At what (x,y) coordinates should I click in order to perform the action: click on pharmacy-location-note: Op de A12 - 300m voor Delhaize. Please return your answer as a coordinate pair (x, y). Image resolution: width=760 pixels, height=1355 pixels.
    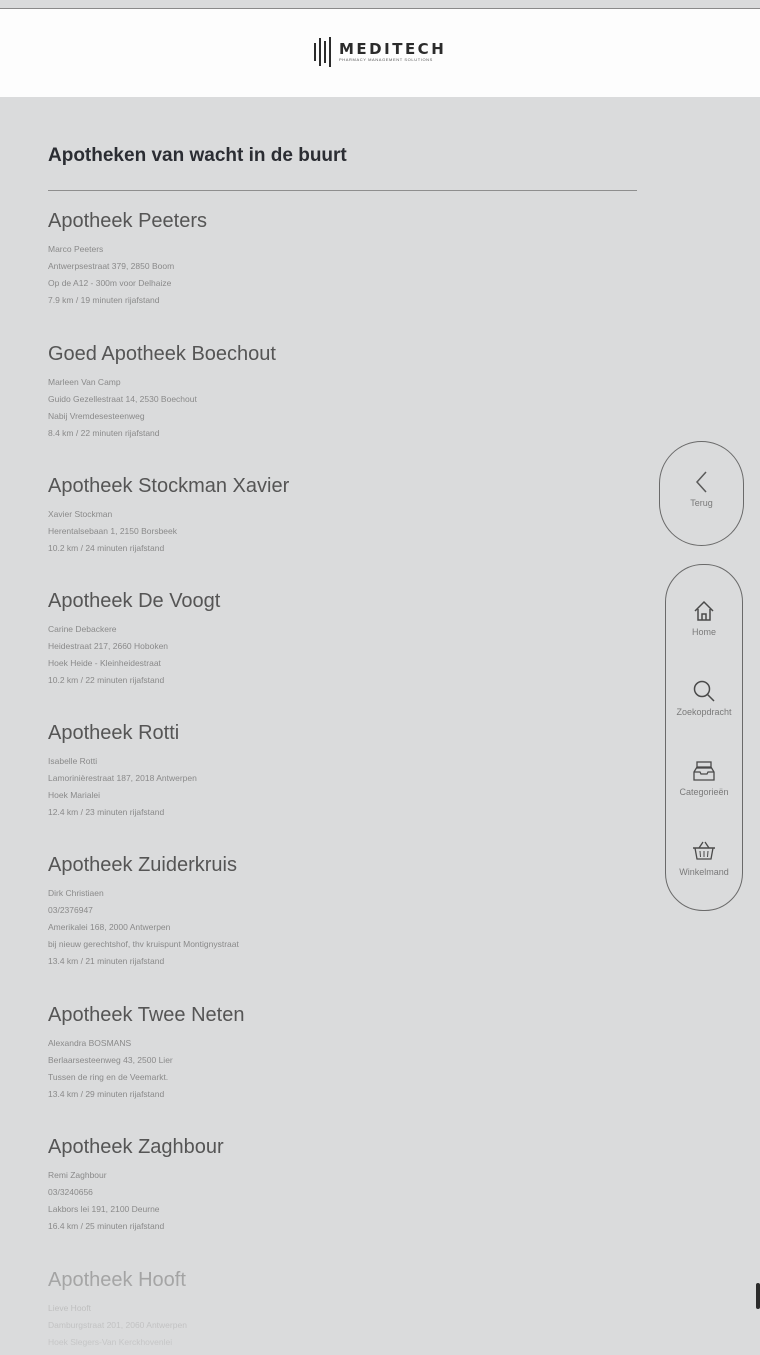
    Looking at the image, I should click on (110, 283).